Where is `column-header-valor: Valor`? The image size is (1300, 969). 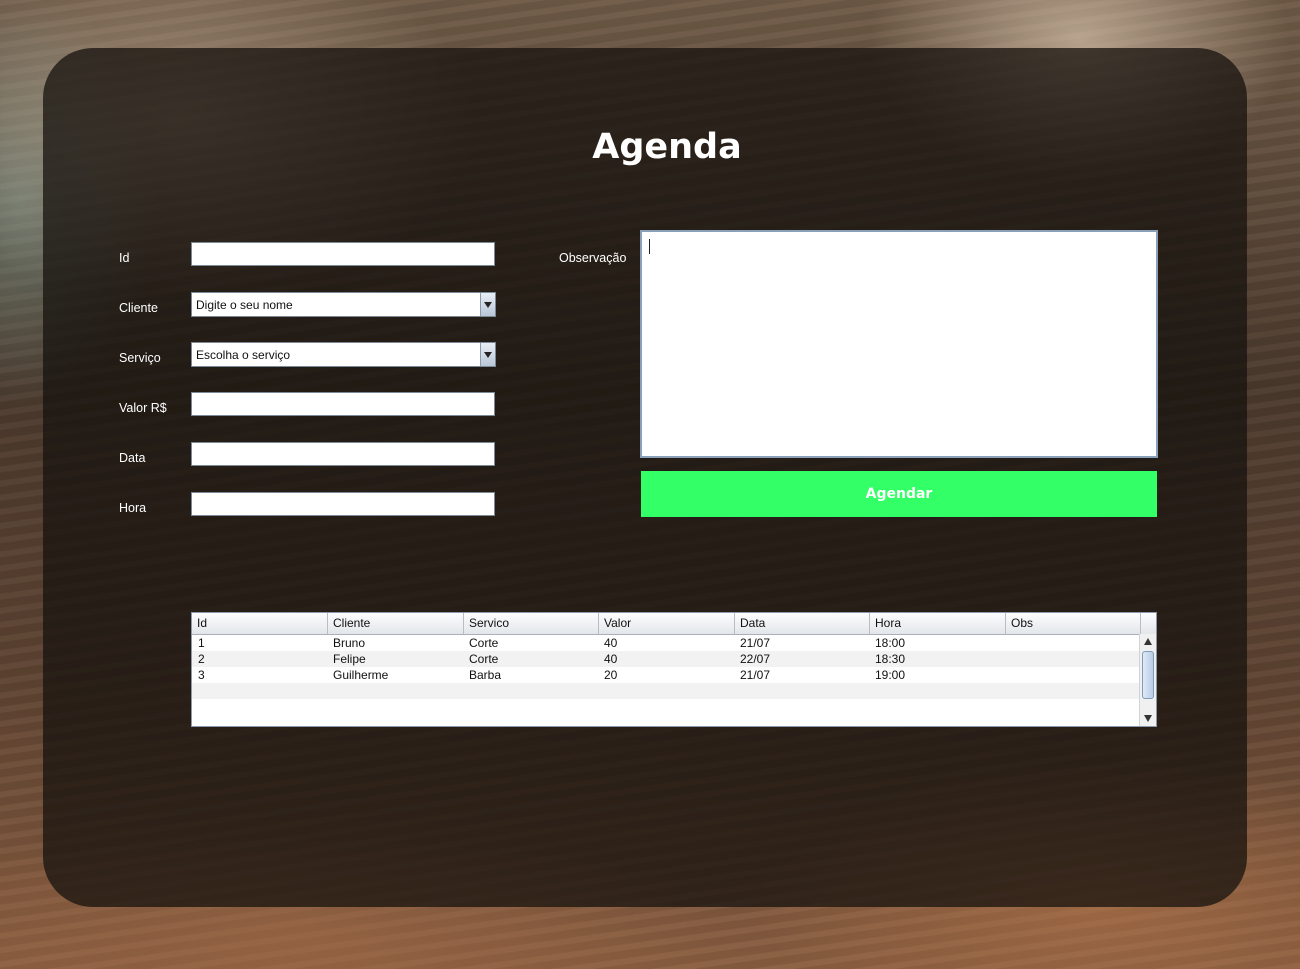 column-header-valor: Valor is located at coordinates (667, 623).